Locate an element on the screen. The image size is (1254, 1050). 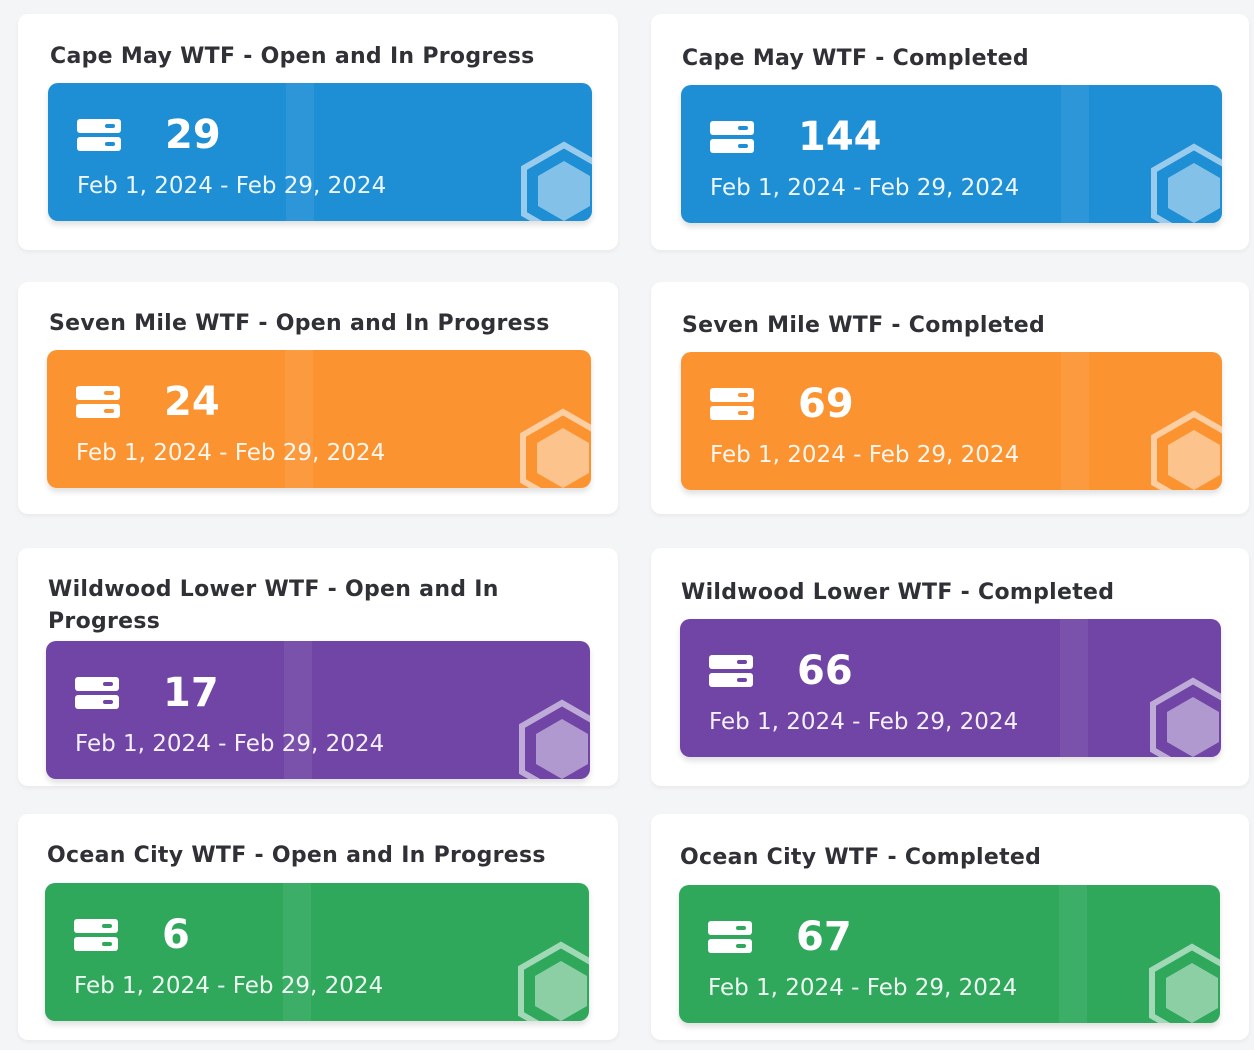
stat-count: 144 is located at coordinates (840, 137).